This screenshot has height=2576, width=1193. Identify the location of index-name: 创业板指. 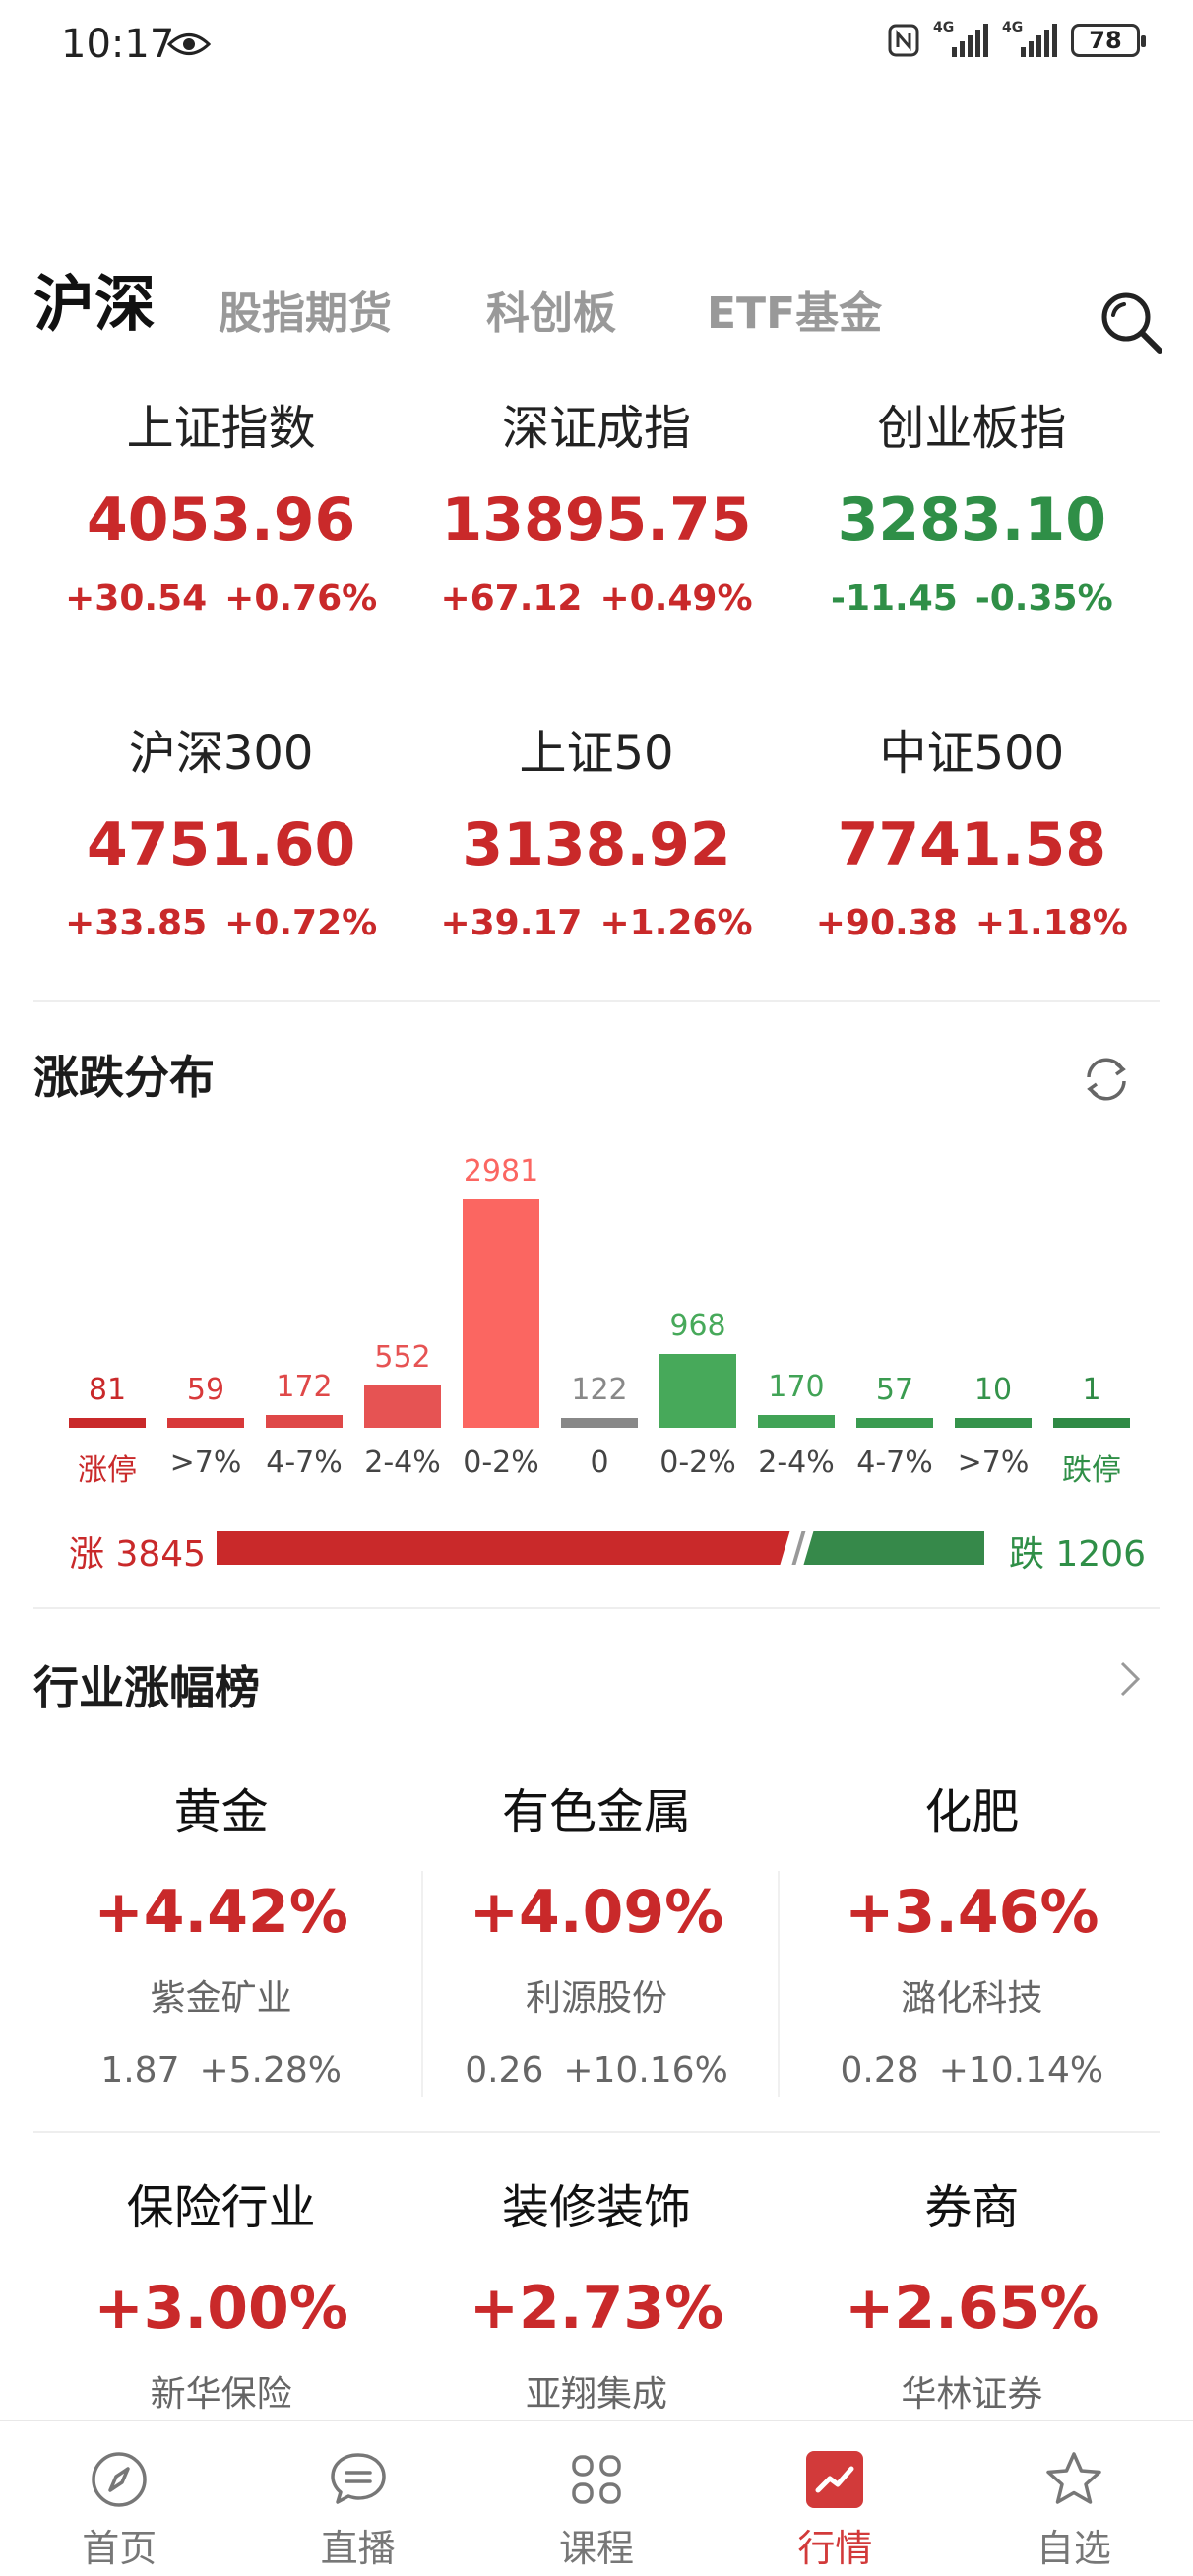
(972, 428).